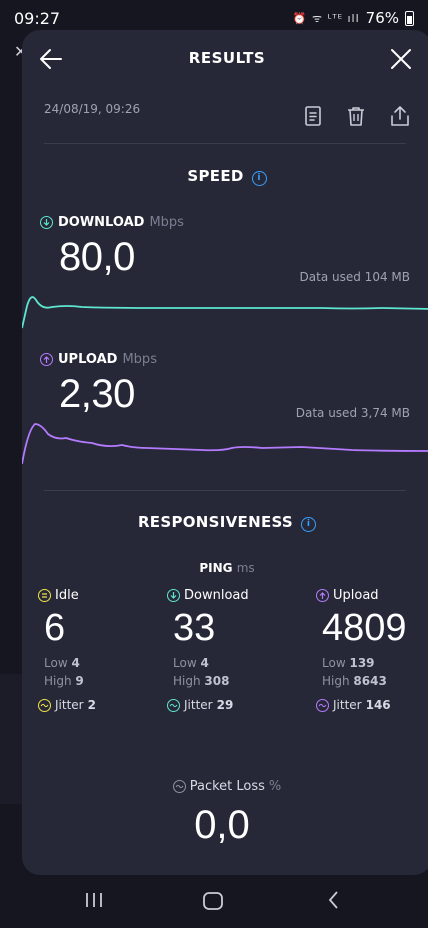  What do you see at coordinates (225, 444) in the screenshot?
I see `upload-graph` at bounding box center [225, 444].